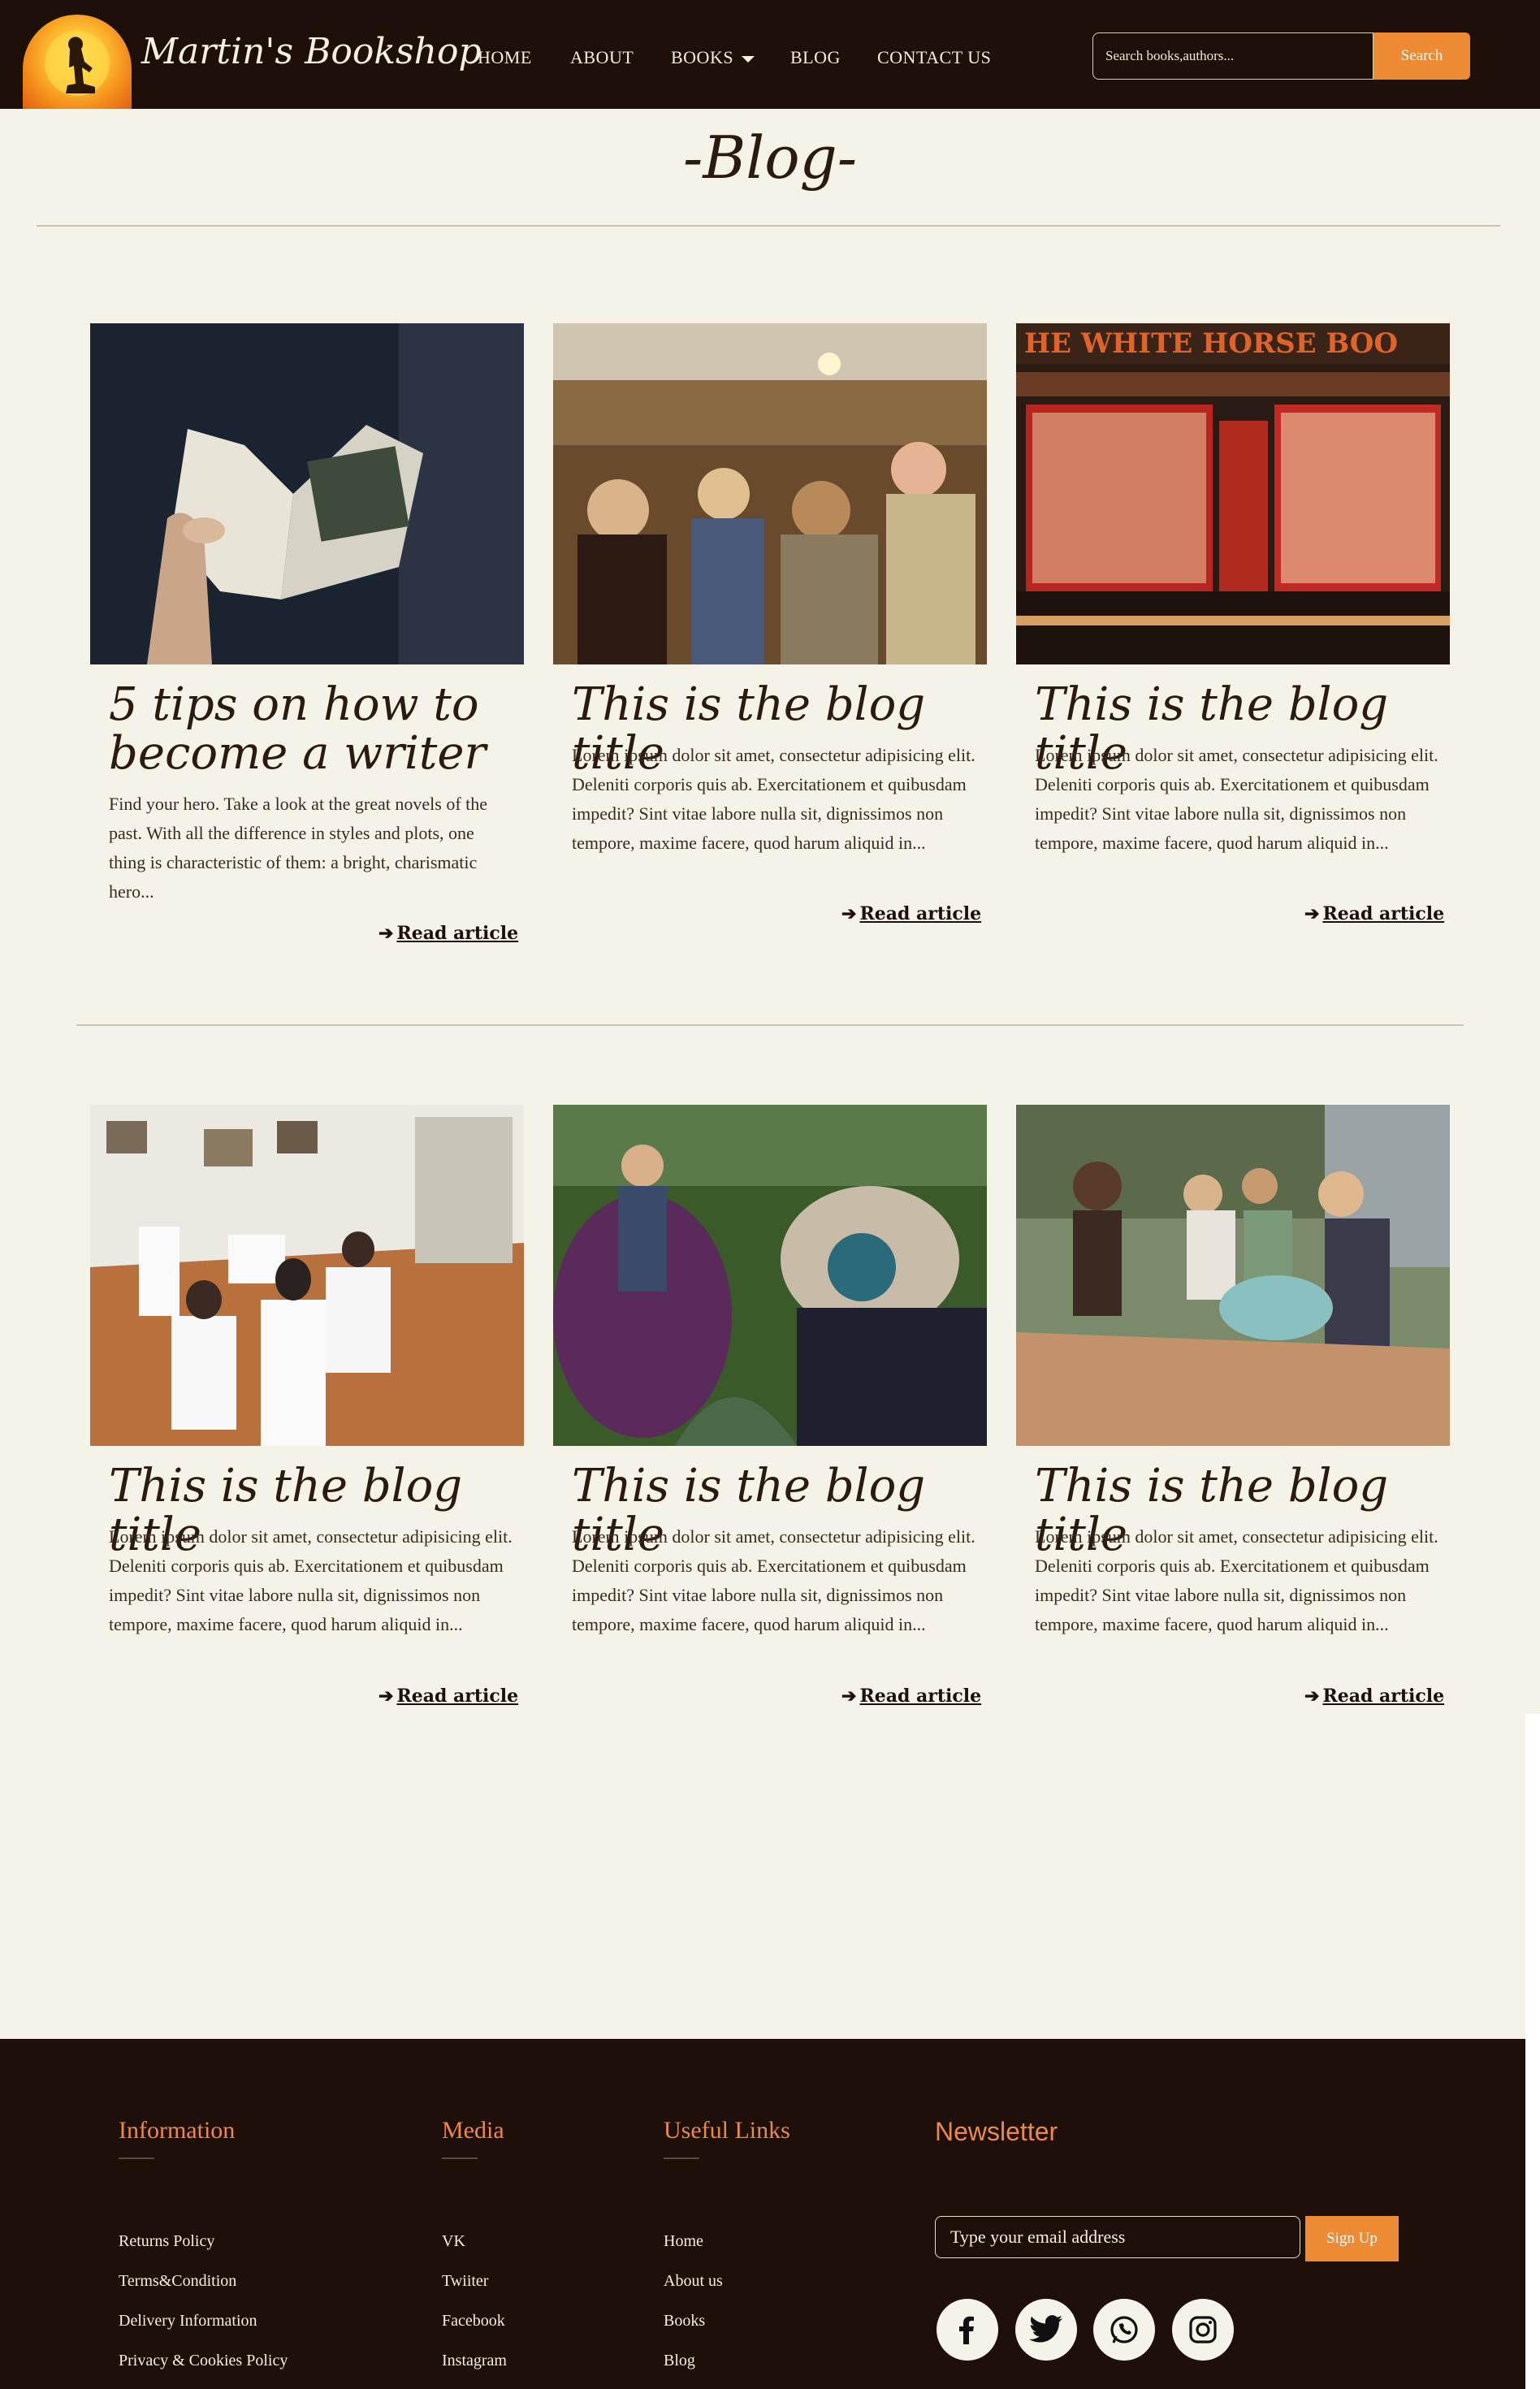 The image size is (1540, 2389). Describe the element at coordinates (1211, 344) in the screenshot. I see `svg-text: HE WHITE HORSE BOO` at that location.